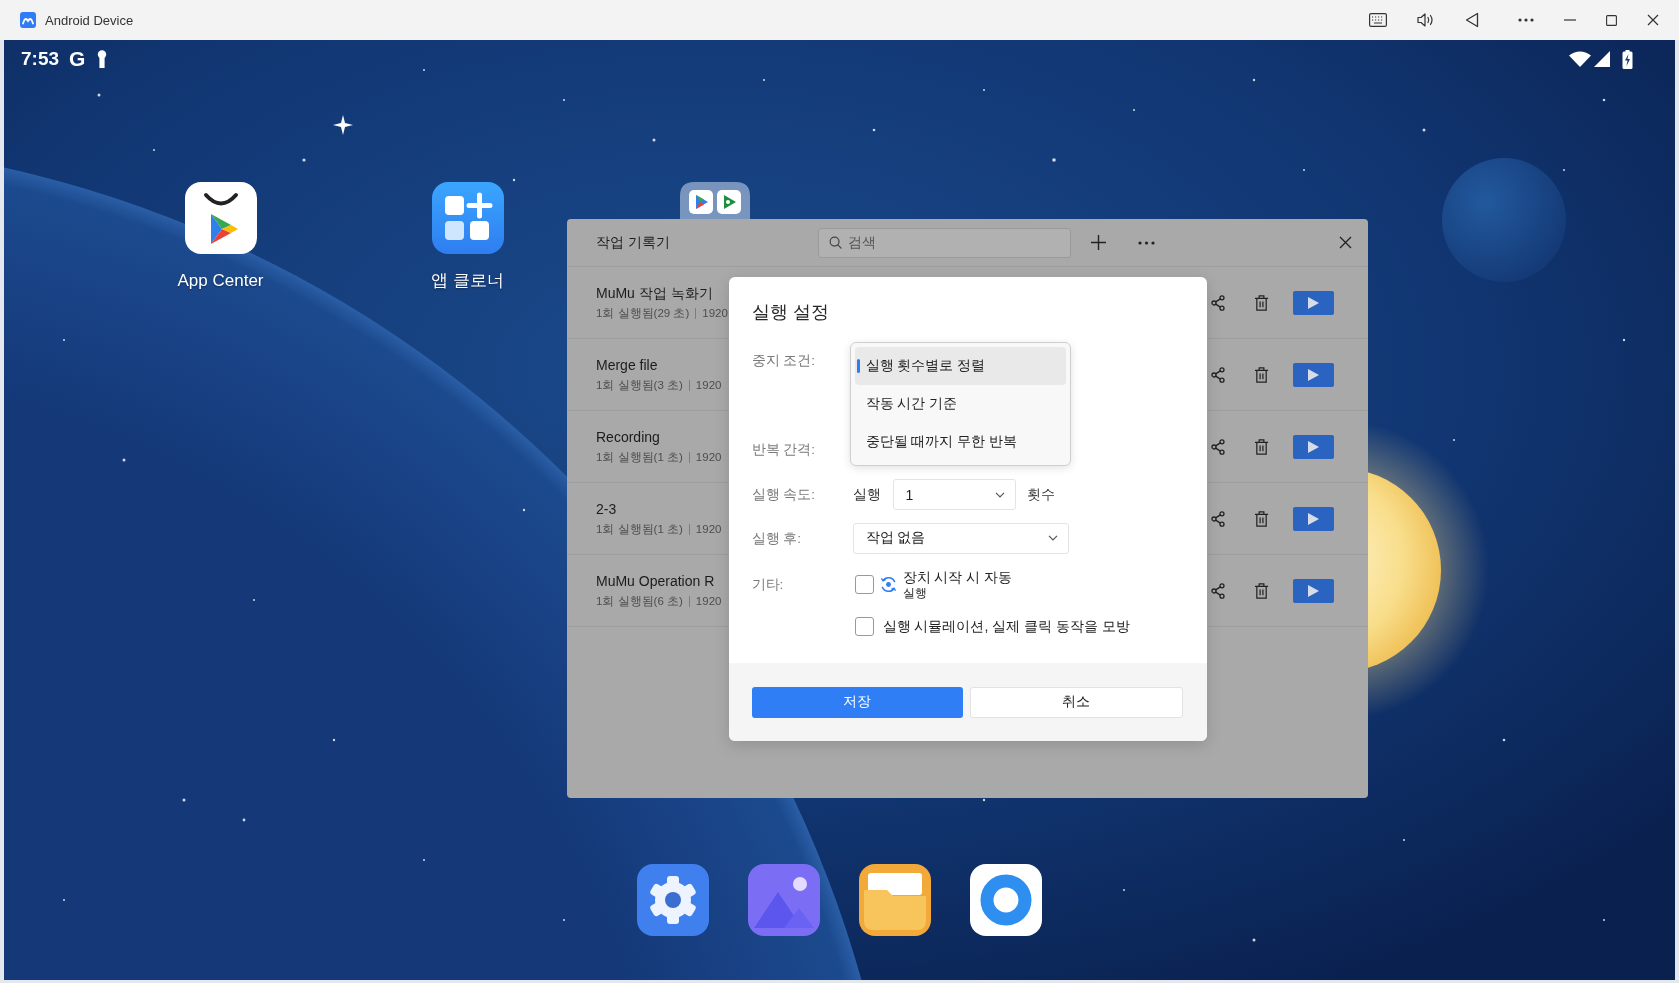 Image resolution: width=1679 pixels, height=983 pixels. What do you see at coordinates (1006, 626) in the screenshot?
I see `checkbox-label: 실행 시뮬레이션, 실제 클릭 동작을 모방` at bounding box center [1006, 626].